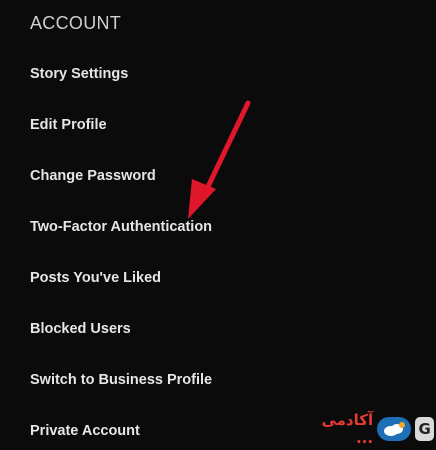  I want to click on watermark-logo: آکادمی ... G, so click(372, 429).